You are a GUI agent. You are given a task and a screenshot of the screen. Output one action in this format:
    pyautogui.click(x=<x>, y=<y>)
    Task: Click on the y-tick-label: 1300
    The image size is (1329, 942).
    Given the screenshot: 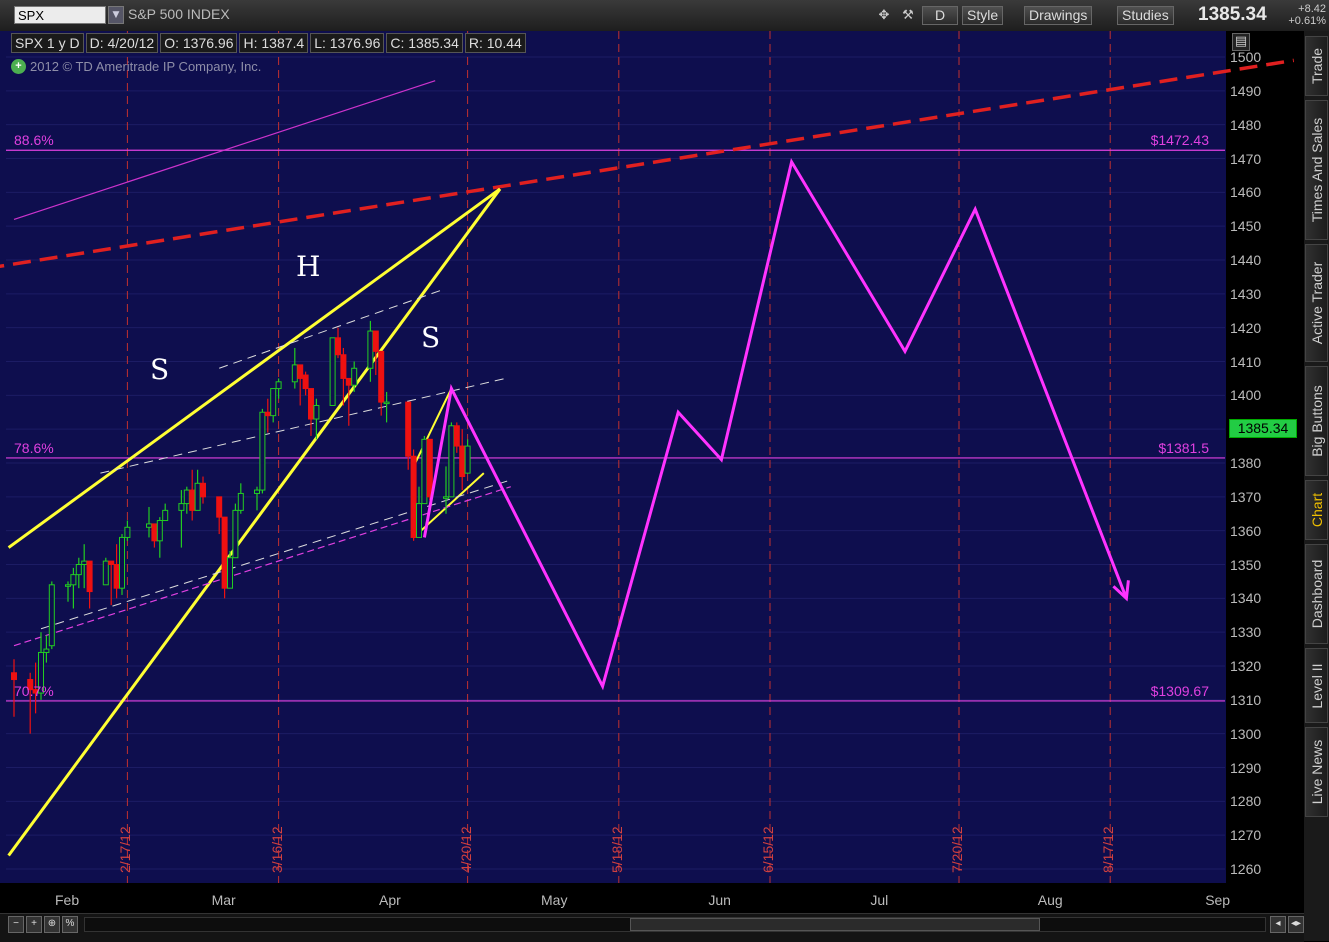 What is the action you would take?
    pyautogui.click(x=1246, y=733)
    